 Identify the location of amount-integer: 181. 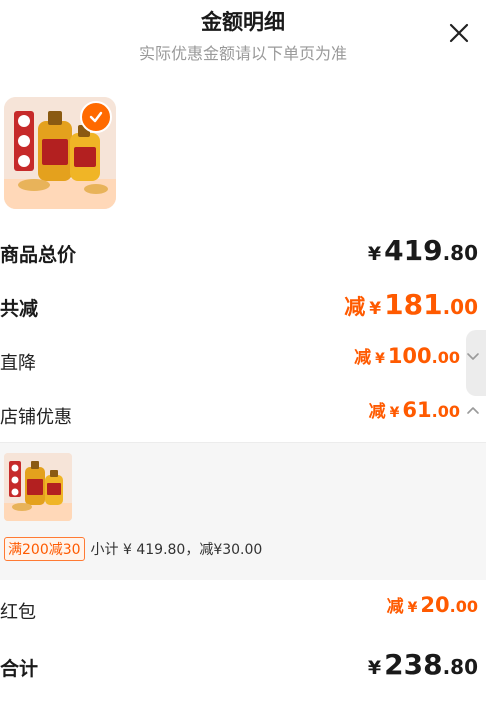
(413, 304).